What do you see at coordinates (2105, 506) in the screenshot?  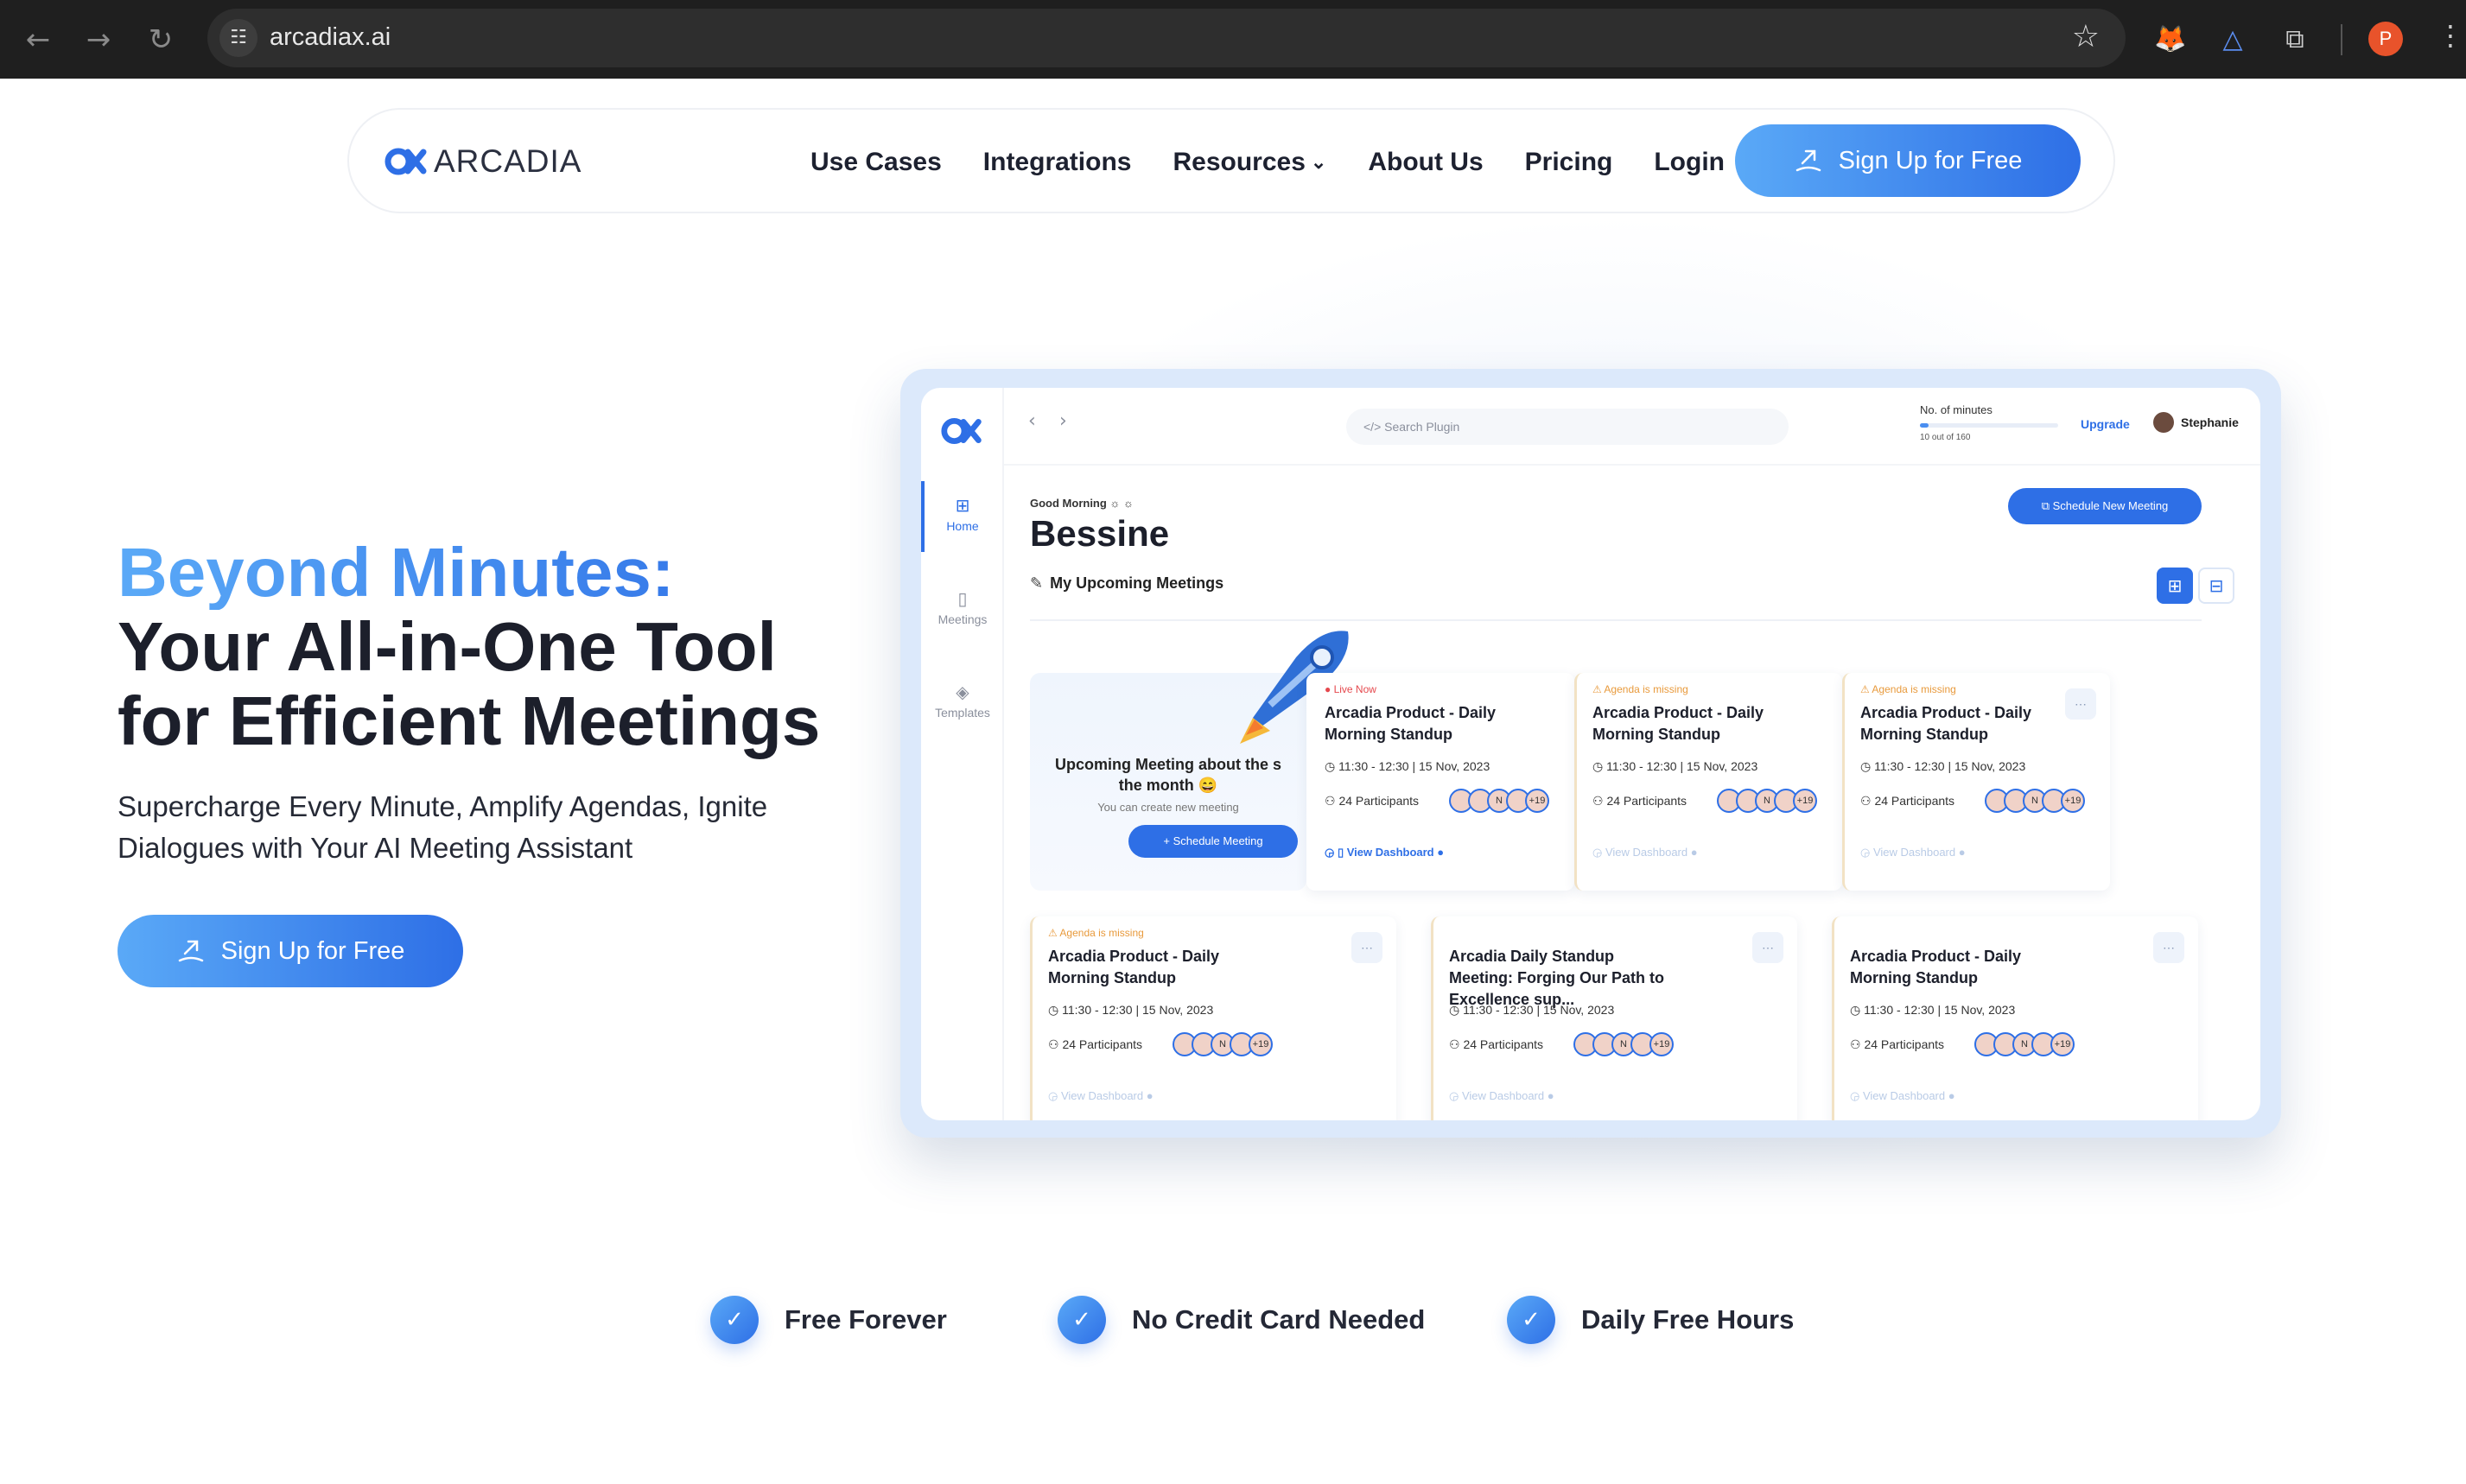 I see `preview-schedule-button: ⧉ Schedule New Meeting` at bounding box center [2105, 506].